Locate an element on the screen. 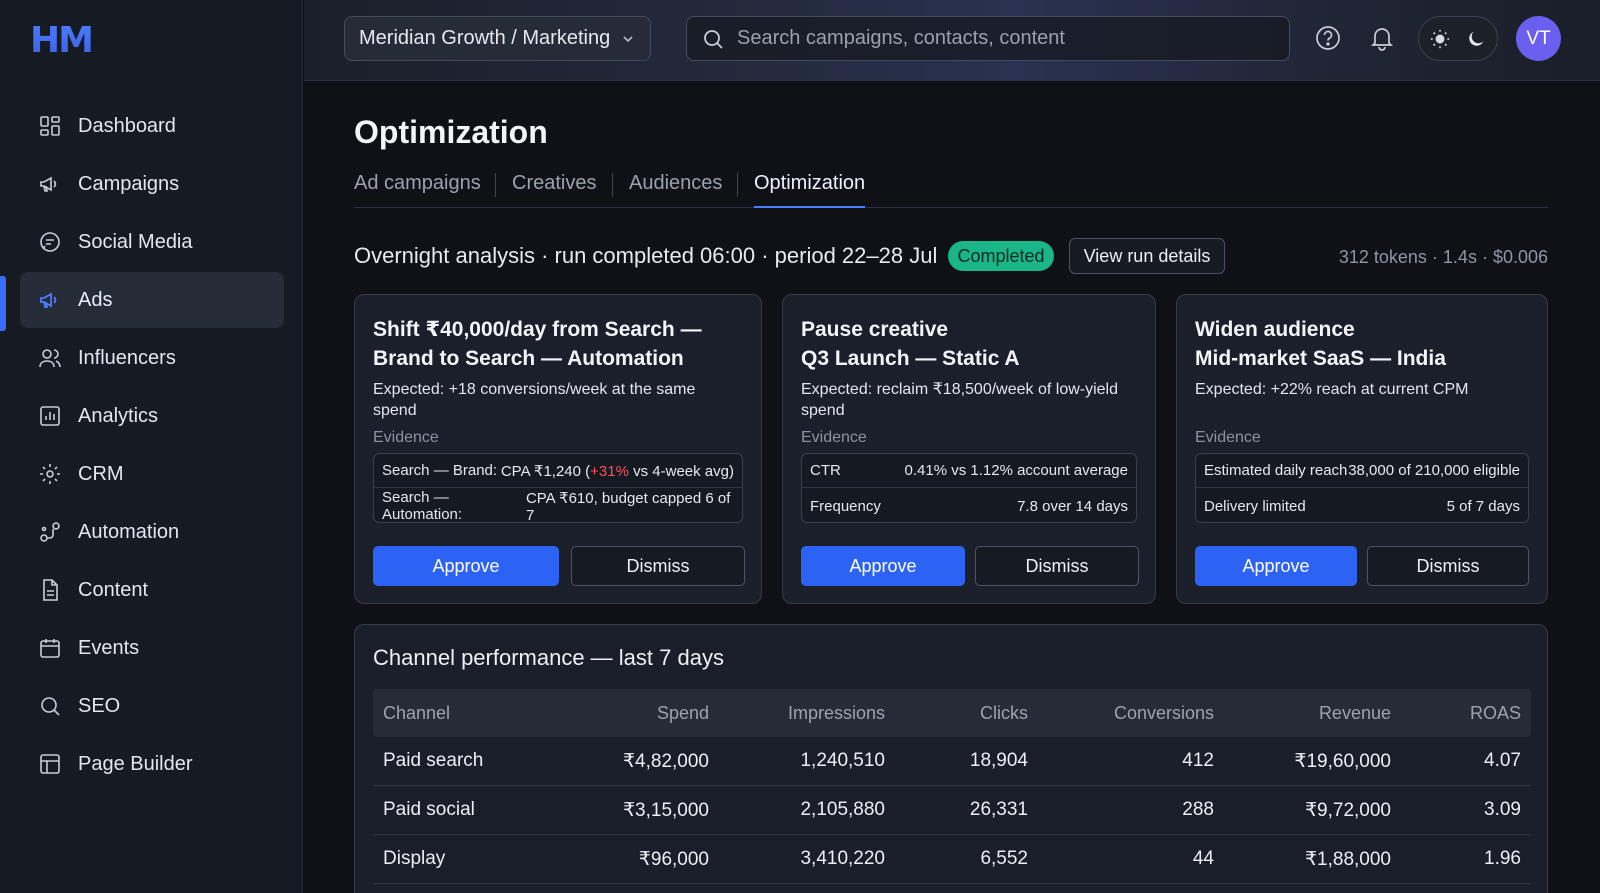 The width and height of the screenshot is (1600, 893). sidebar-item-label: Social Media is located at coordinates (135, 241).